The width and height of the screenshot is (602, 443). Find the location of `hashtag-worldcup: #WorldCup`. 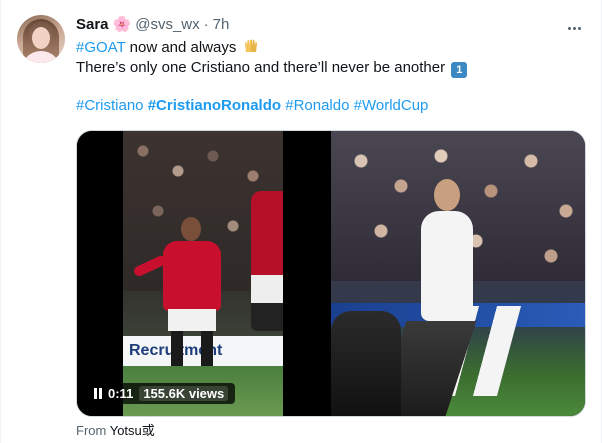

hashtag-worldcup: #WorldCup is located at coordinates (391, 105).